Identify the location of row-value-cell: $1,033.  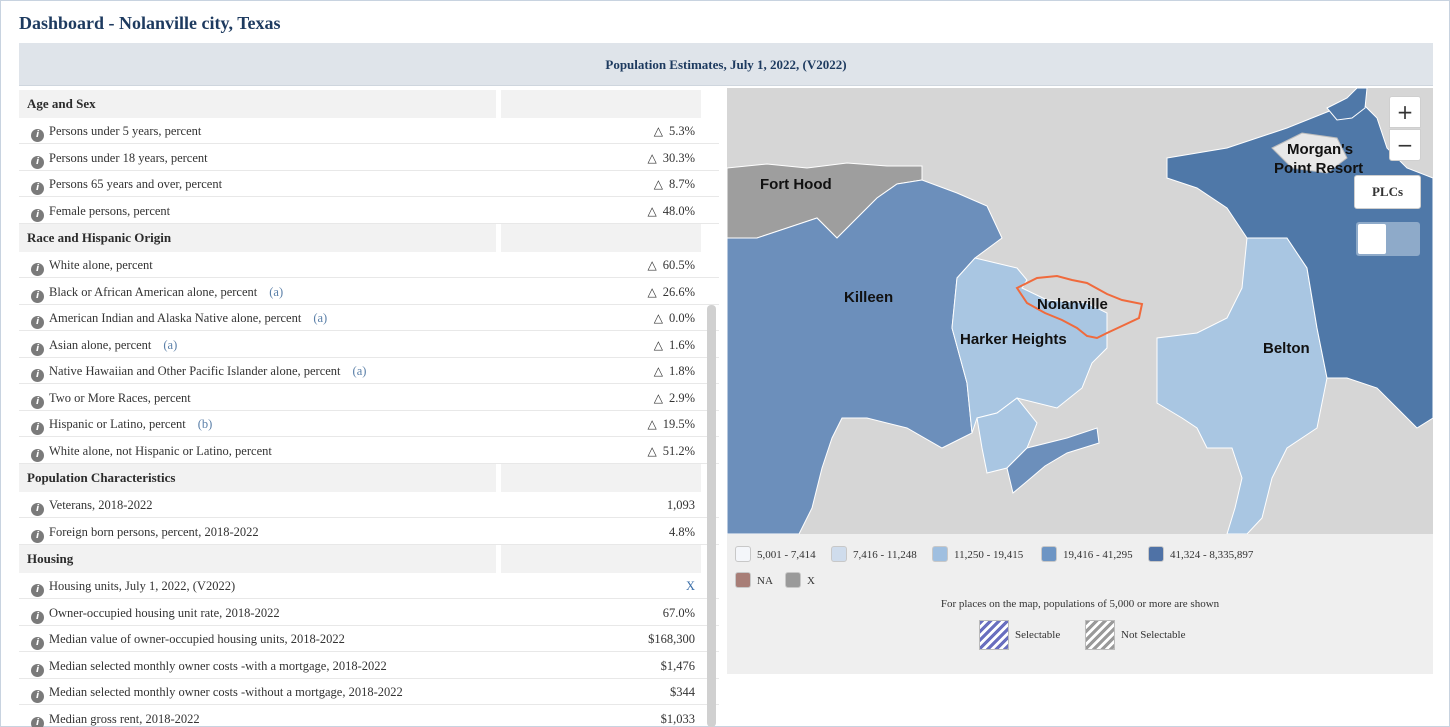
(678, 716).